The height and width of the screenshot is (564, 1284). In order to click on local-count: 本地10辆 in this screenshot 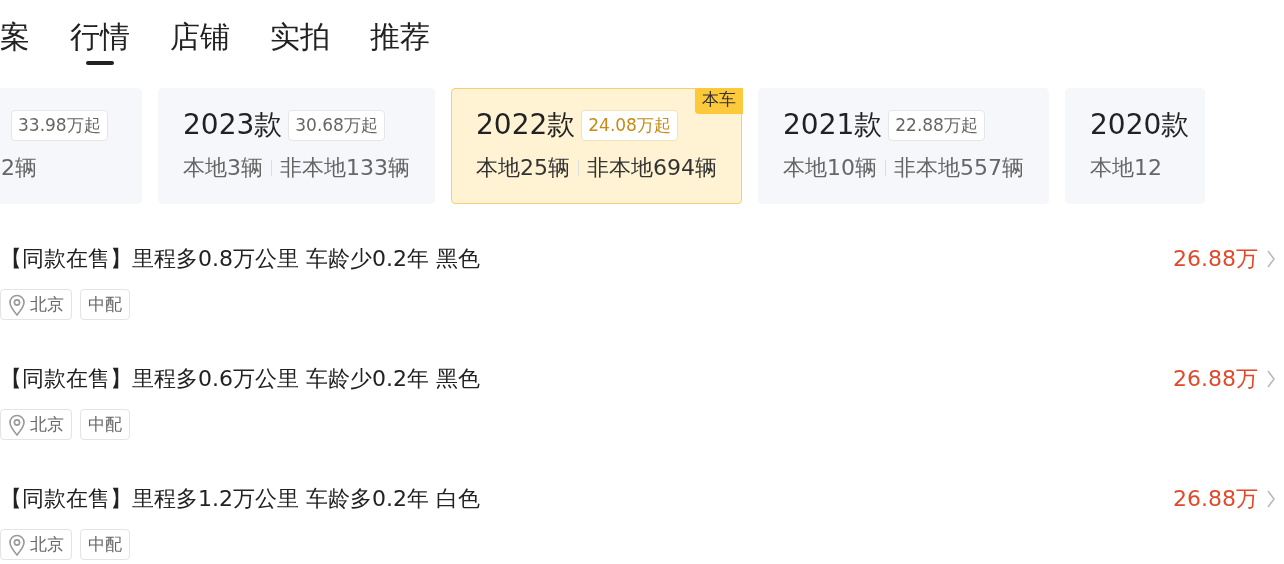, I will do `click(830, 168)`.